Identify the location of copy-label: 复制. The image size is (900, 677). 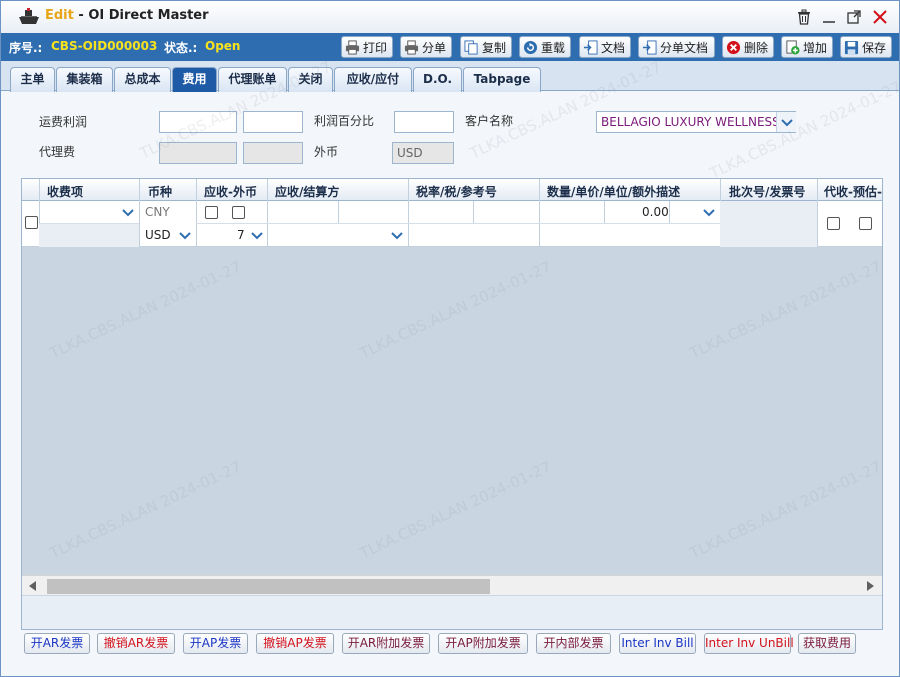
(494, 47).